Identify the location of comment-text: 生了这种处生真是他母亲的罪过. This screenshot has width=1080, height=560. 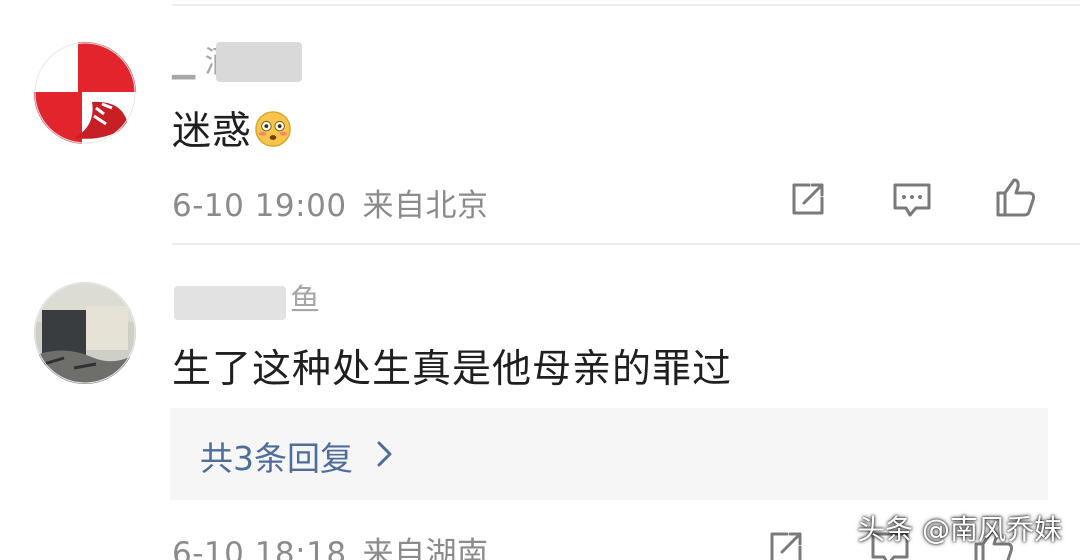
(452, 366).